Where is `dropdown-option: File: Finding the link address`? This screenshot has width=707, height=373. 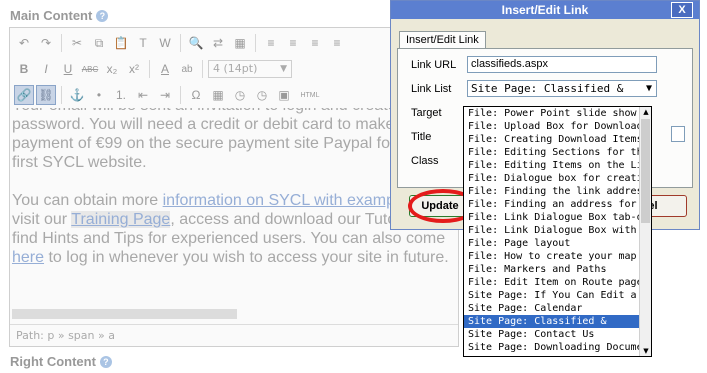
dropdown-option: File: Finding the link address is located at coordinates (551, 191).